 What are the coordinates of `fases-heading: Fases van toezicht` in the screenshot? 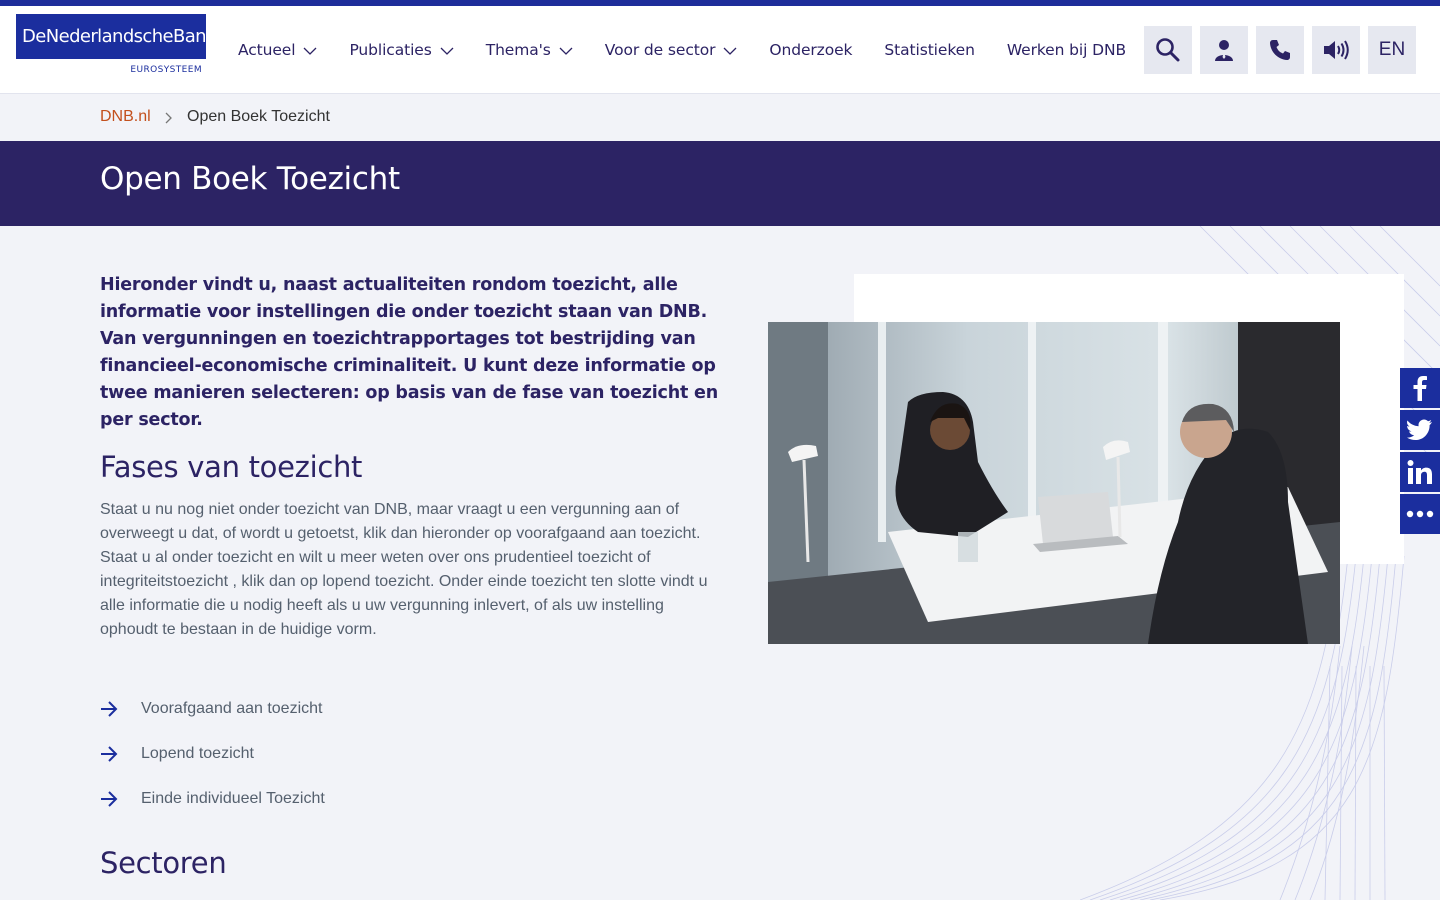 It's located at (231, 467).